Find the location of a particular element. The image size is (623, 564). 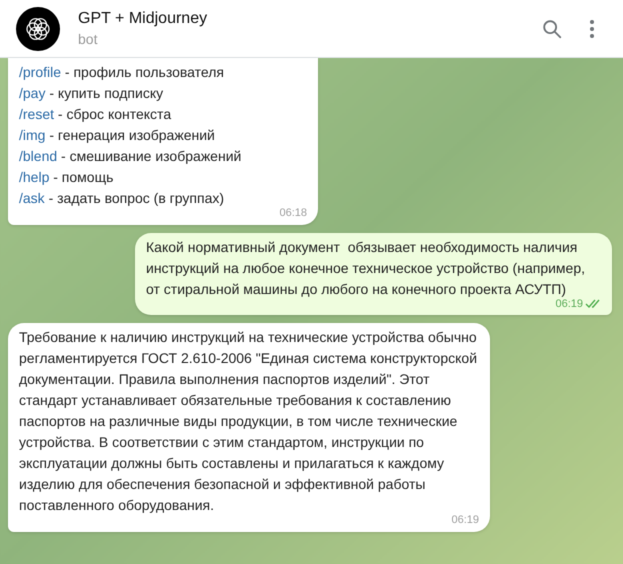

command-description: - задать вопрос (в группах) is located at coordinates (136, 198).